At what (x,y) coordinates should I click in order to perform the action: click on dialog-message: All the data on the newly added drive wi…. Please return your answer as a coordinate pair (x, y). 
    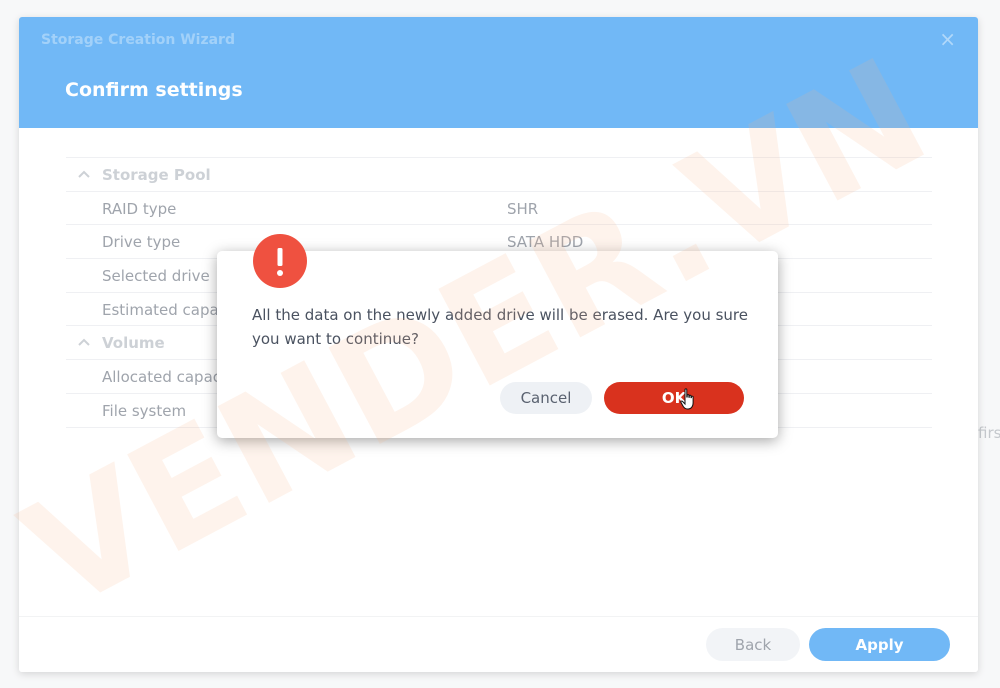
    Looking at the image, I should click on (500, 327).